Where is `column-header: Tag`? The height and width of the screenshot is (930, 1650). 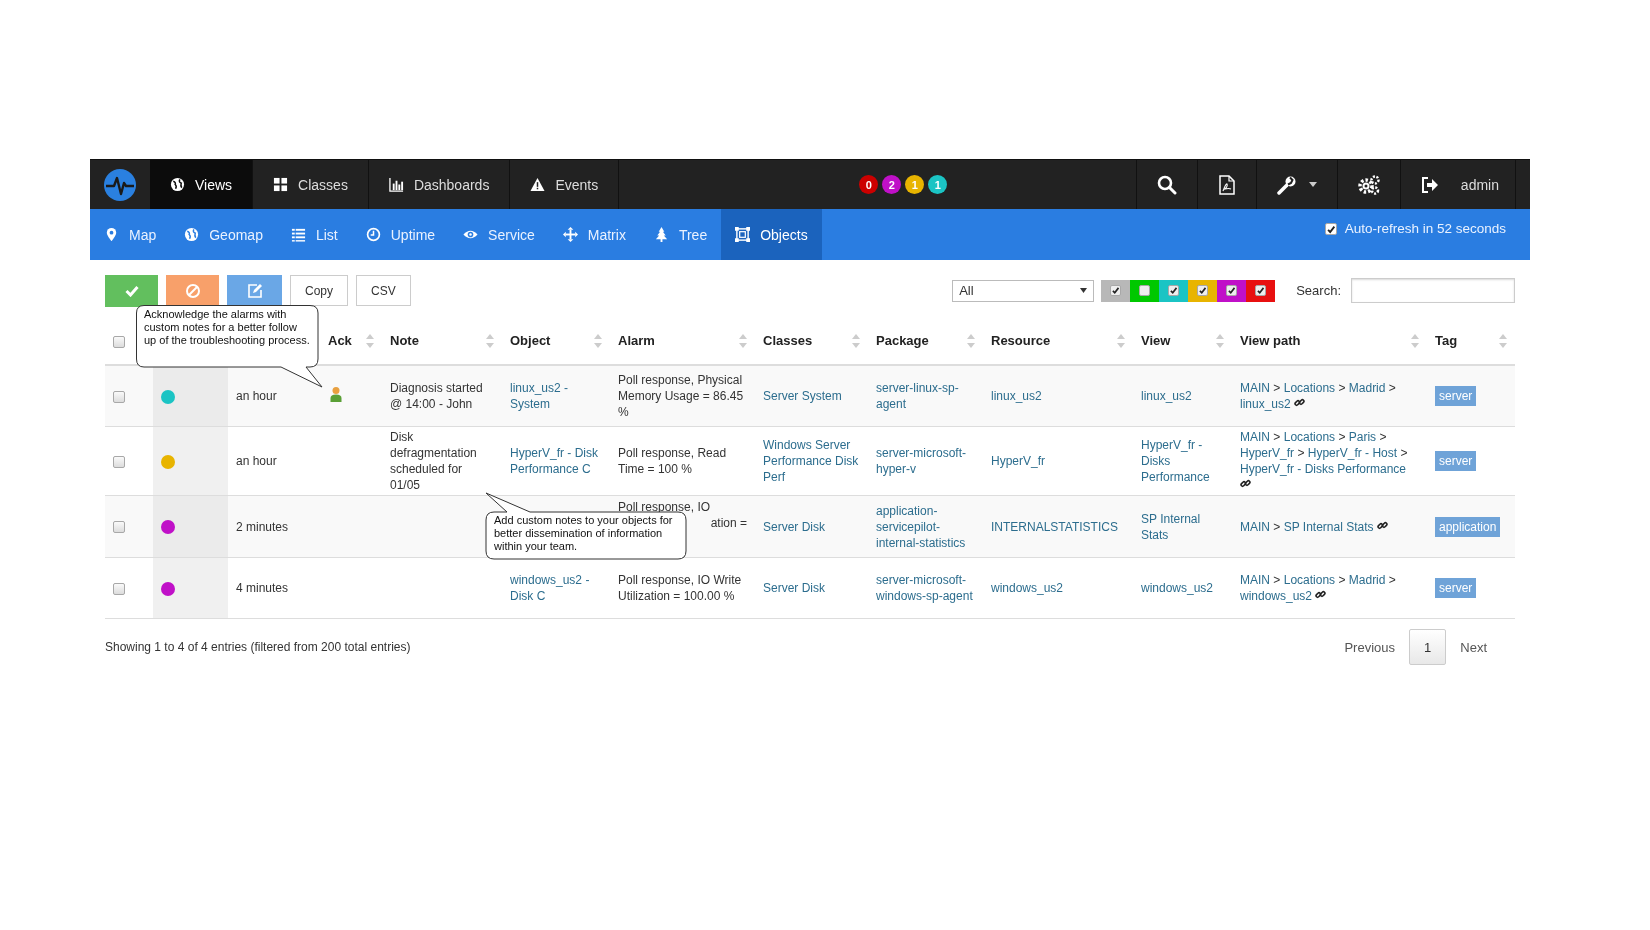
column-header: Tag is located at coordinates (1446, 340).